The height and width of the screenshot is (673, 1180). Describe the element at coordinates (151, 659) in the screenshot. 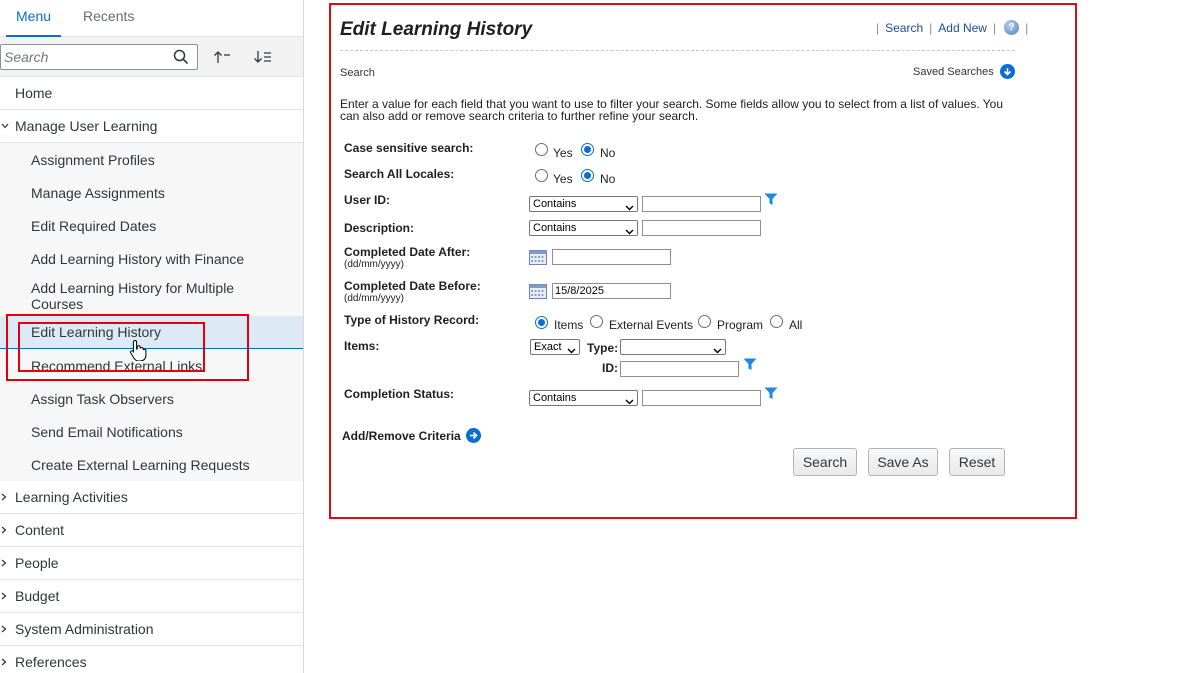

I see `sidebar-item-references: References` at that location.